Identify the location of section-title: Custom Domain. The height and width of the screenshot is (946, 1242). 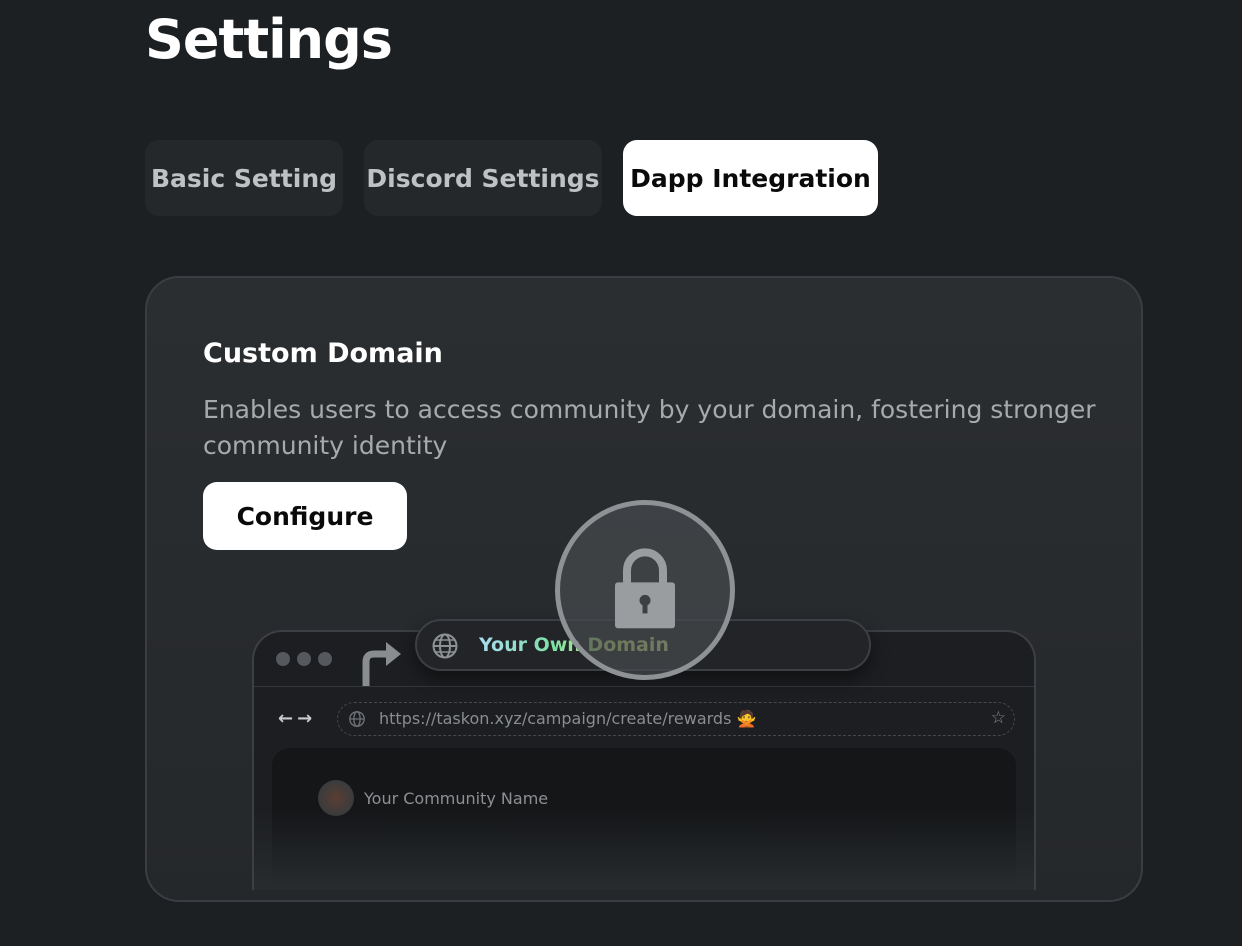
(323, 353).